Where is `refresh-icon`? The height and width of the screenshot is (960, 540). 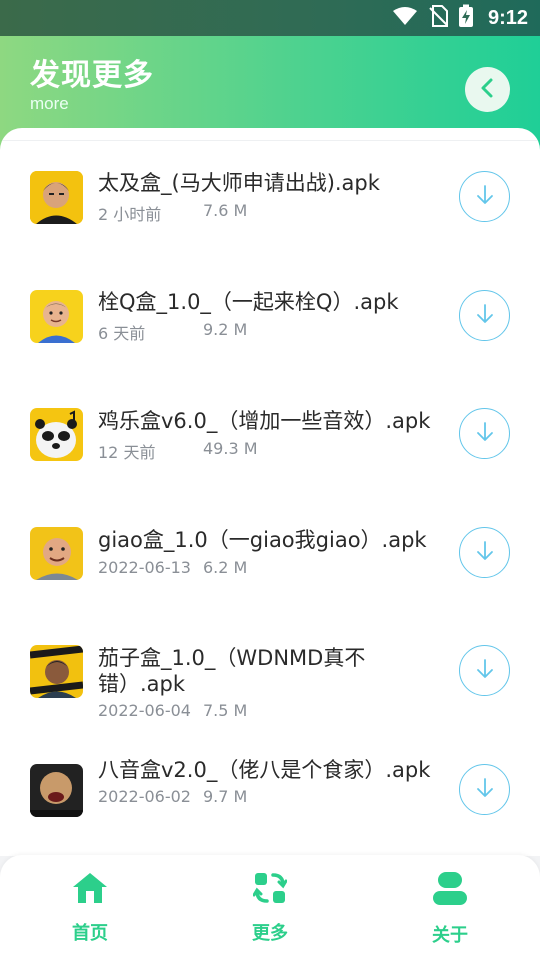
refresh-icon is located at coordinates (270, 890).